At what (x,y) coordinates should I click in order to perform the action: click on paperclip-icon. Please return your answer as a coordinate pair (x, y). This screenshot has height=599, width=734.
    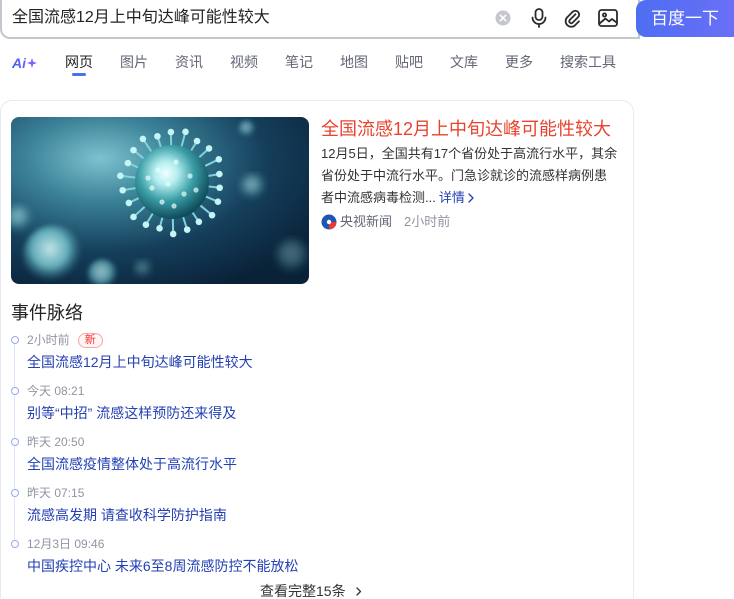
    Looking at the image, I should click on (572, 18).